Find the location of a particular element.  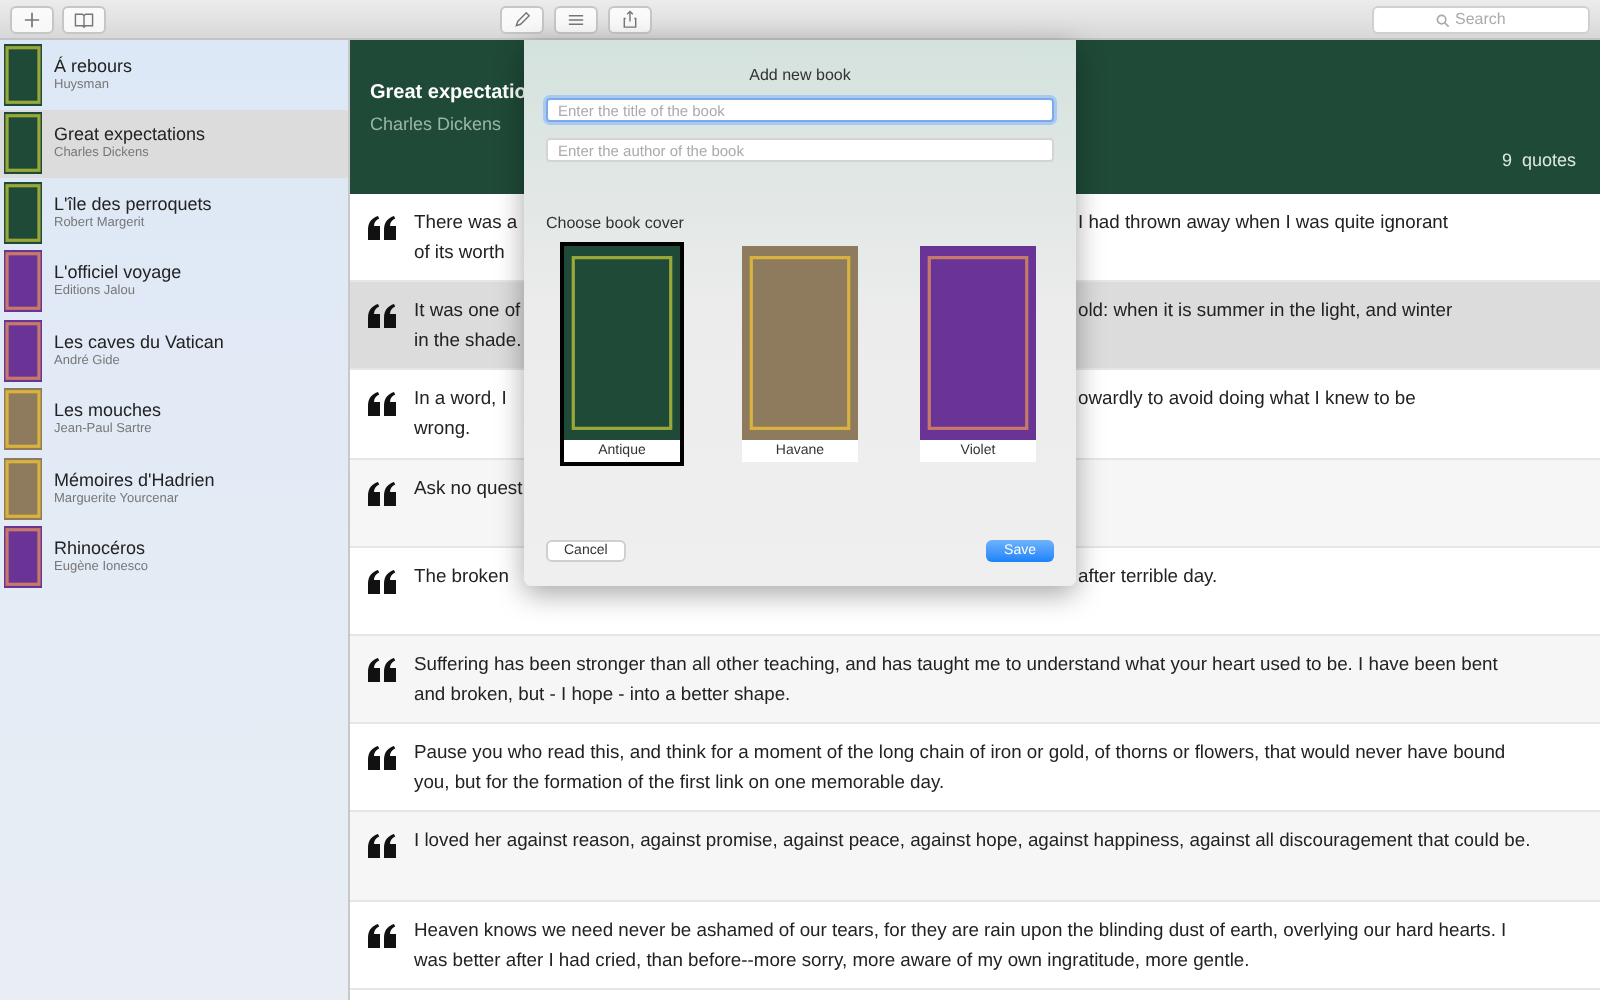

quote-text: of its worth is located at coordinates (459, 251).